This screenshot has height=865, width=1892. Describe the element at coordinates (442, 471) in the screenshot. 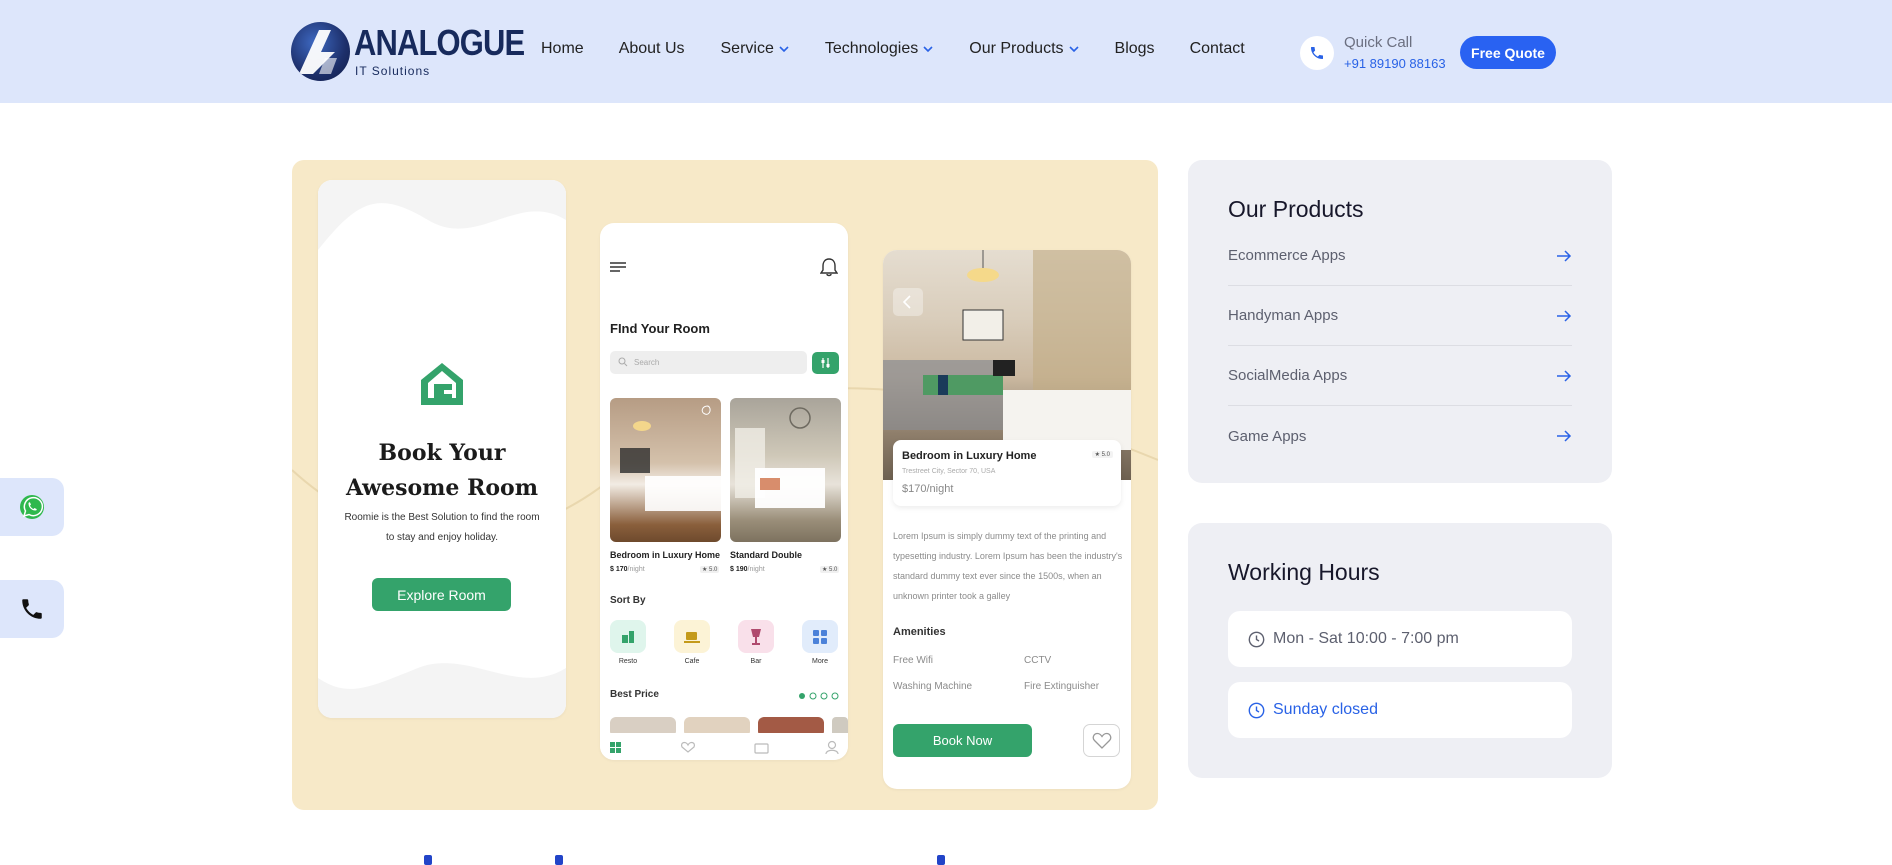

I see `welcome-title: Book Your Awesome Room` at that location.